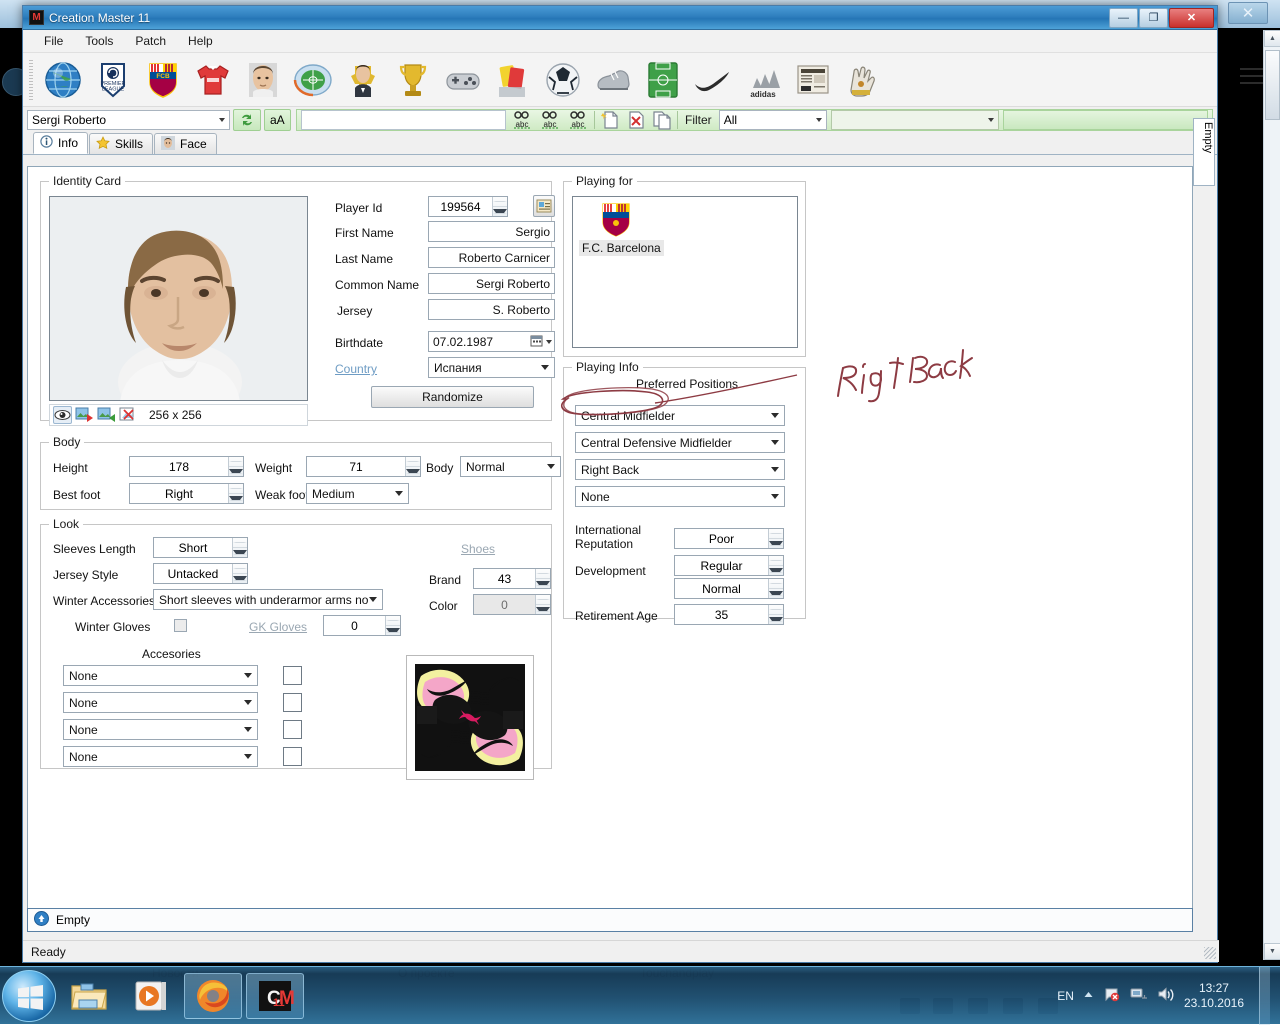 The height and width of the screenshot is (1026, 1280). What do you see at coordinates (1272, 38) in the screenshot?
I see `scroll-up-icon: ▲` at bounding box center [1272, 38].